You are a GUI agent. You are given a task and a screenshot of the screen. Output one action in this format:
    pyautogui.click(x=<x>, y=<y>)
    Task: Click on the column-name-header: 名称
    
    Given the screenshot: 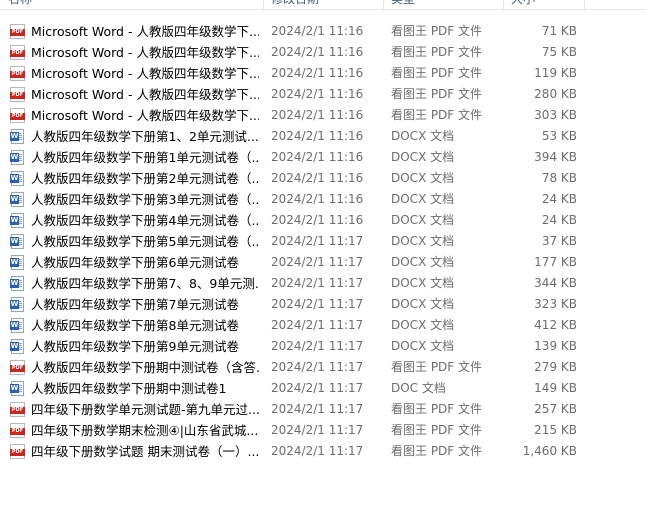 What is the action you would take?
    pyautogui.click(x=131, y=4)
    